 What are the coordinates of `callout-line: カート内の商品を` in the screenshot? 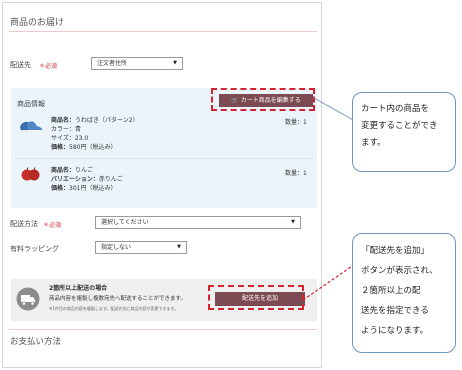 It's located at (395, 109).